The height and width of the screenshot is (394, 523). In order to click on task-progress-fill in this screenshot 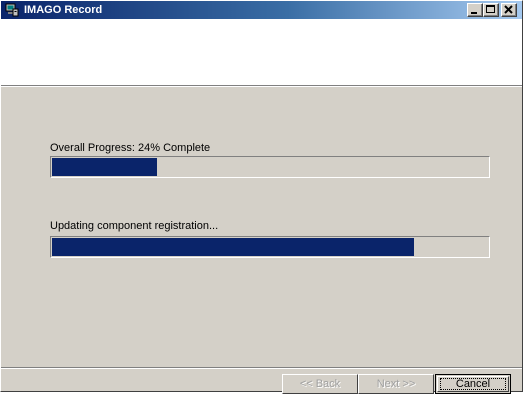, I will do `click(233, 247)`.